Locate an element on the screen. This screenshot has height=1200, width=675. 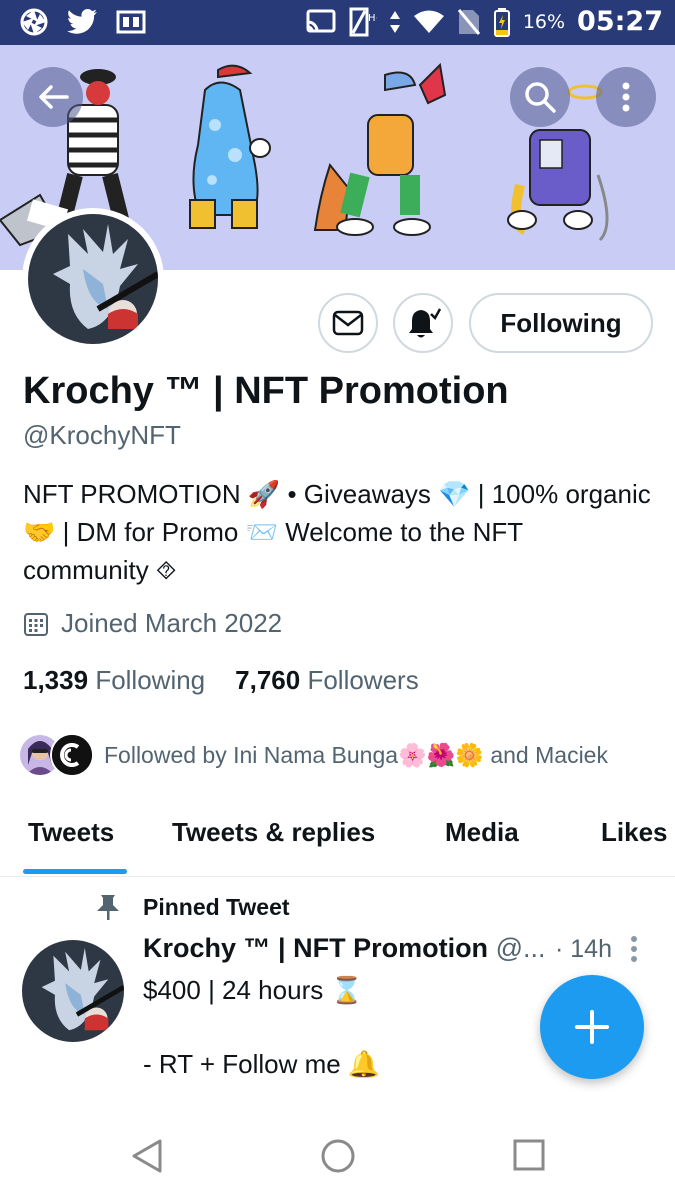
cast-icon is located at coordinates (321, 22).